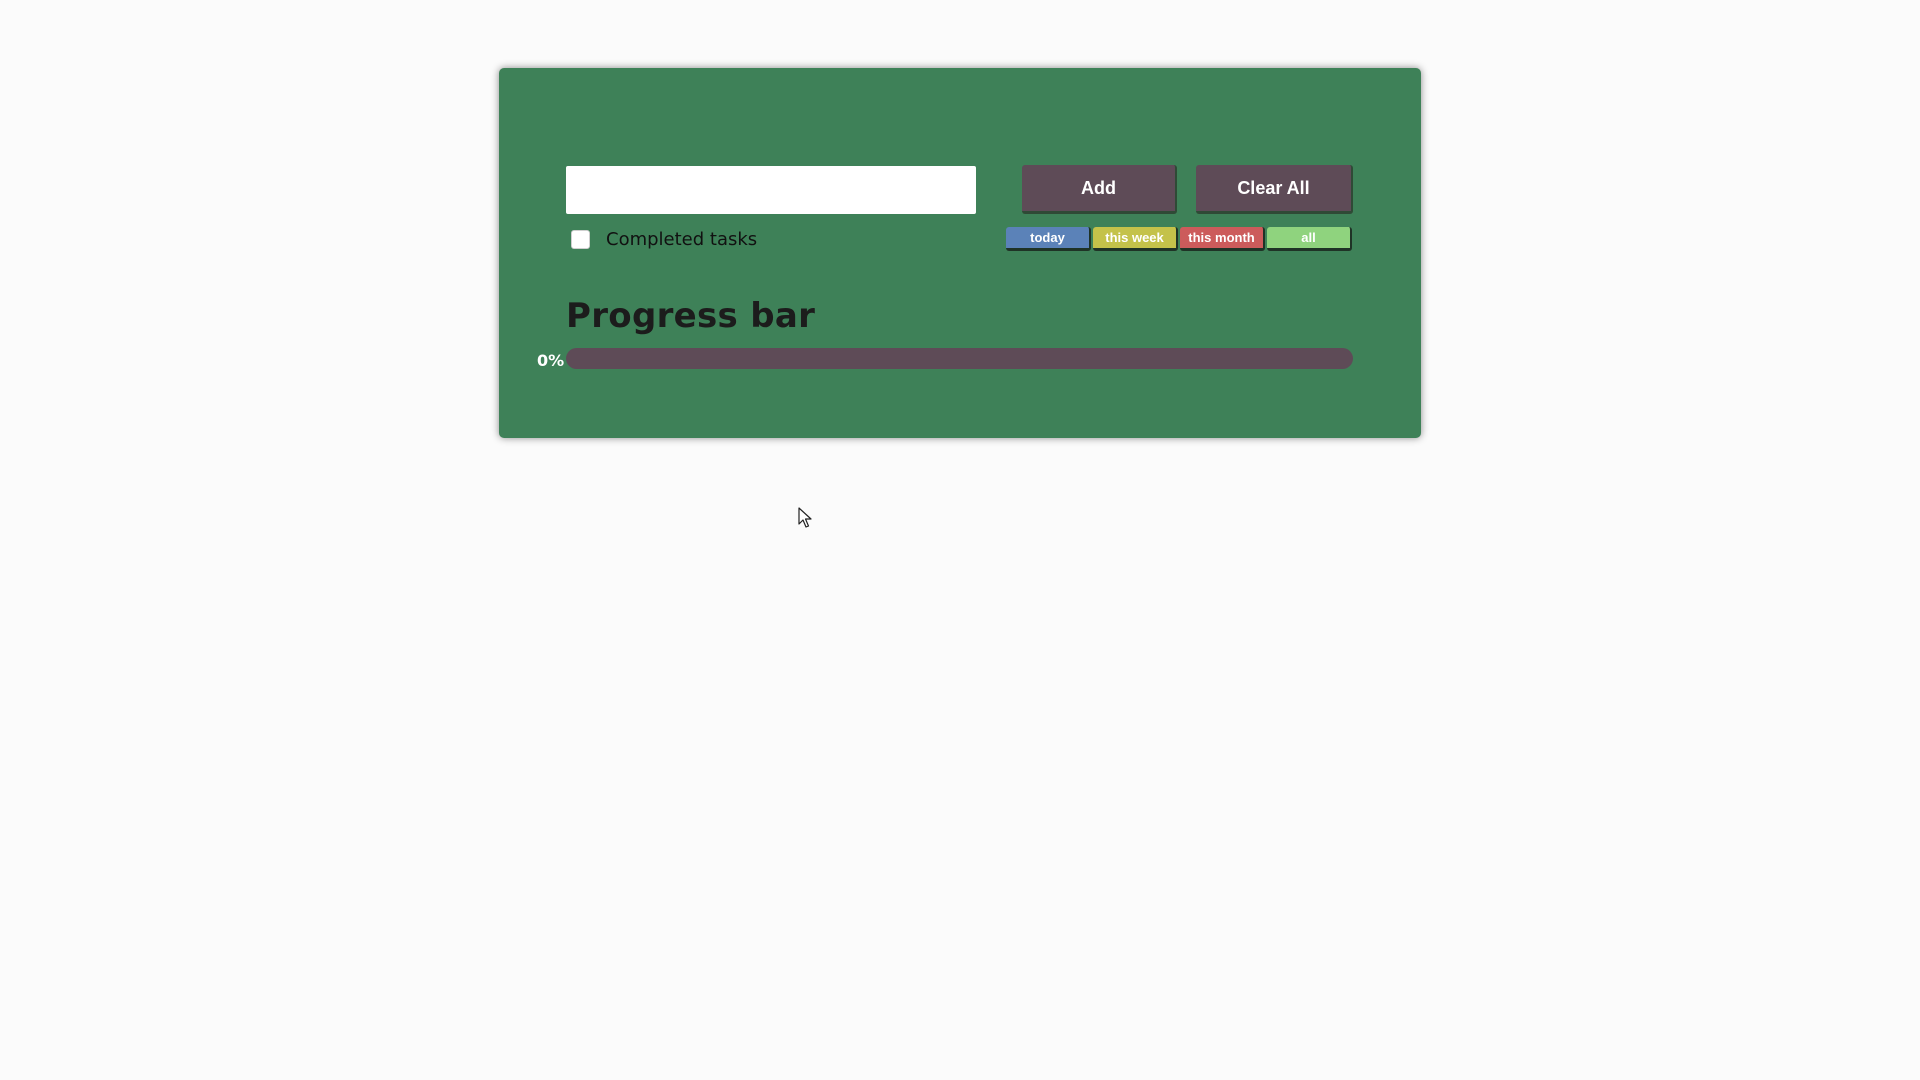 This screenshot has width=1920, height=1080. What do you see at coordinates (682, 239) in the screenshot?
I see `completed-tasks-label: Completed tasks` at bounding box center [682, 239].